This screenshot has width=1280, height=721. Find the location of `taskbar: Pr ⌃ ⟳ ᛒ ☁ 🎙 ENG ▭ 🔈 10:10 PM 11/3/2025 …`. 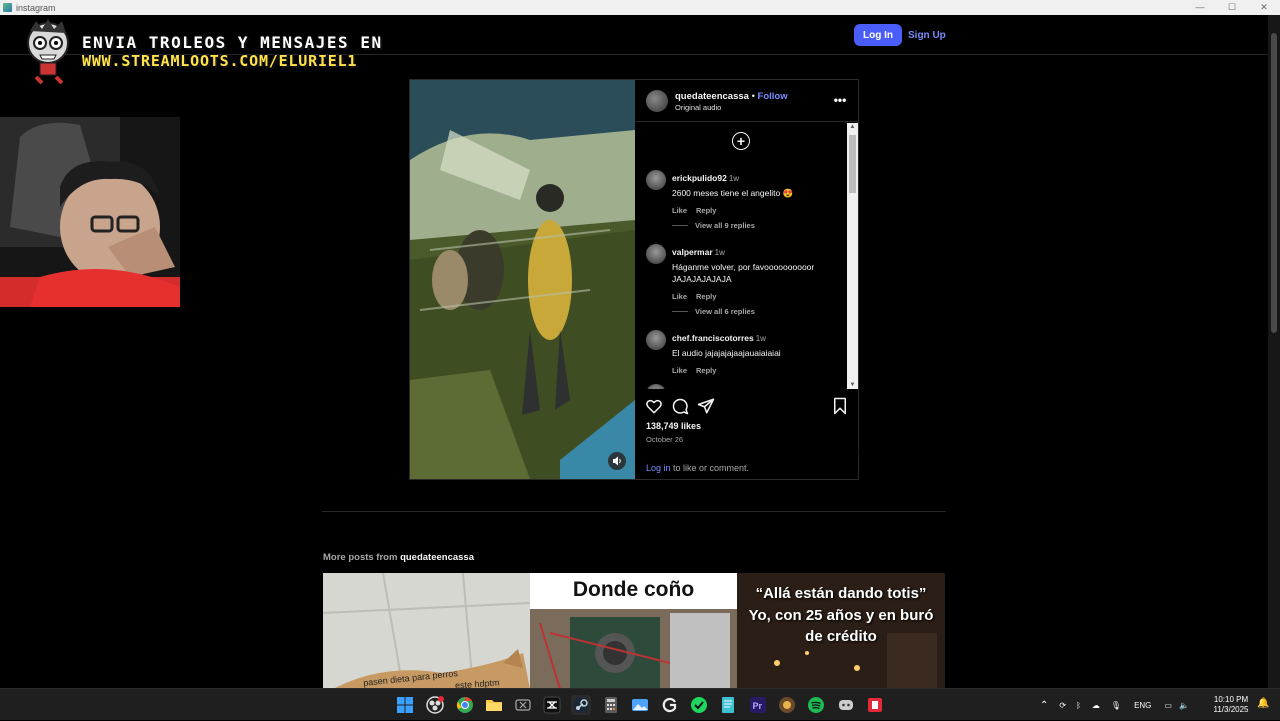

taskbar: Pr ⌃ ⟳ ᛒ ☁ 🎙 ENG ▭ 🔈 10:10 PM 11/3/2025 … is located at coordinates (640, 704).